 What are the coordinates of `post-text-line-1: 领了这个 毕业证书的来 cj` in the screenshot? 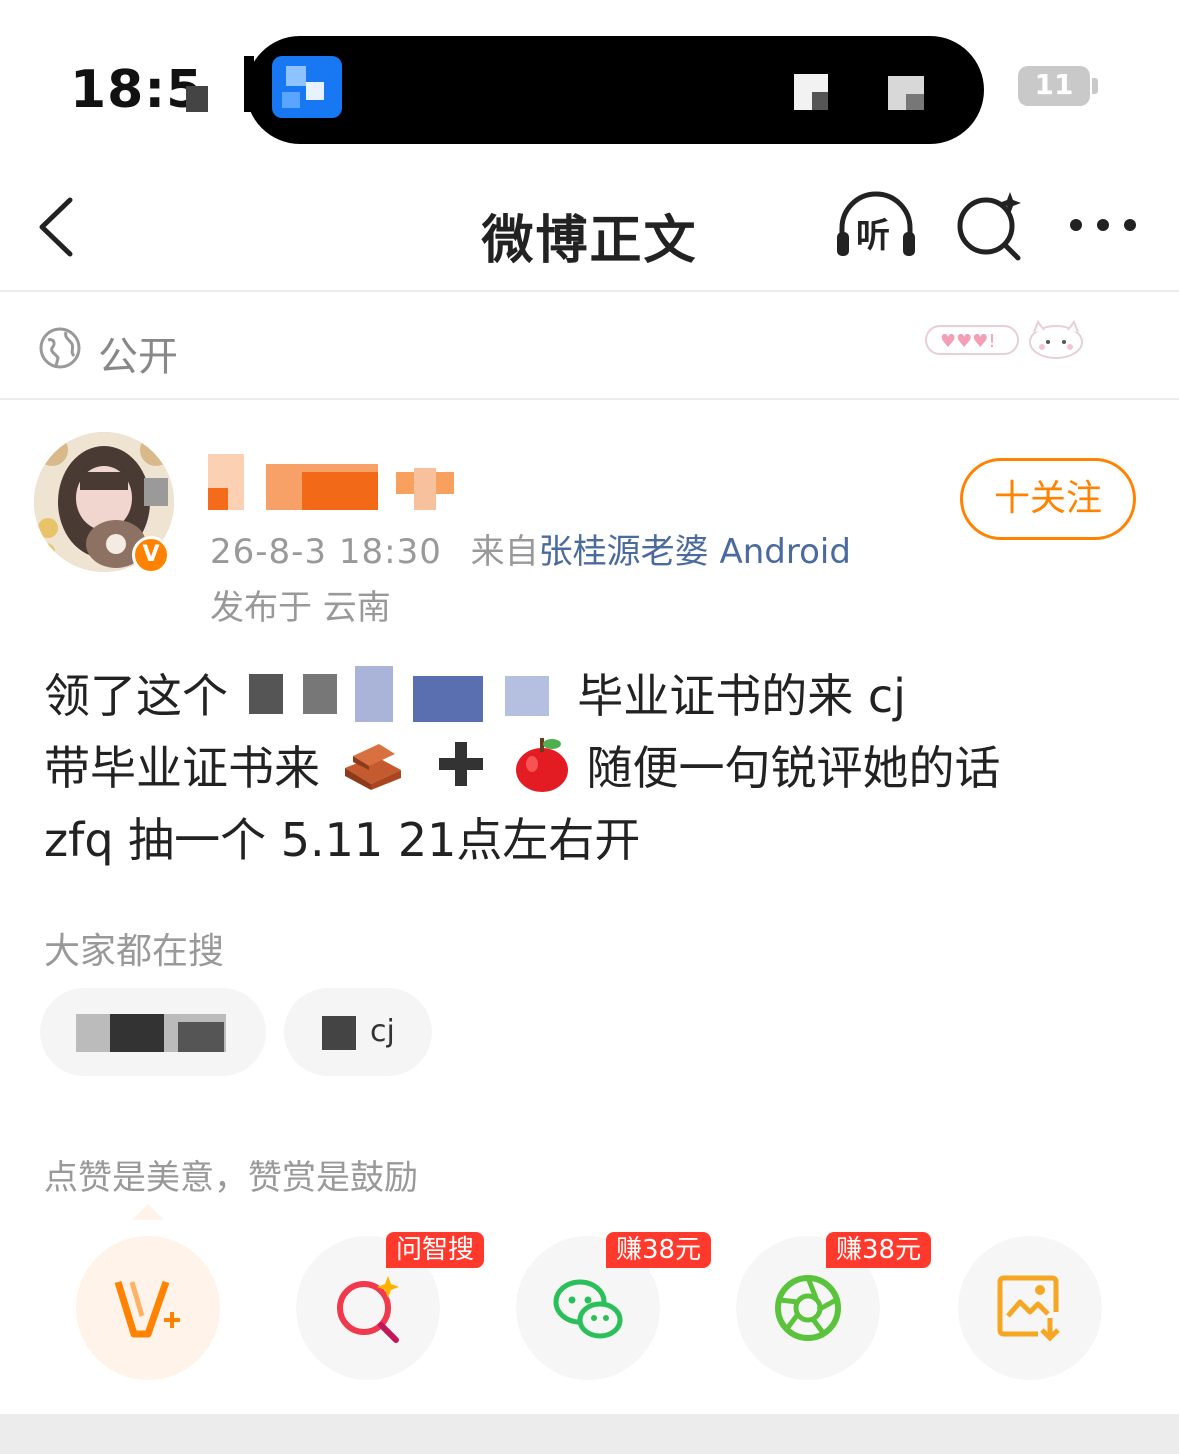 It's located at (475, 693).